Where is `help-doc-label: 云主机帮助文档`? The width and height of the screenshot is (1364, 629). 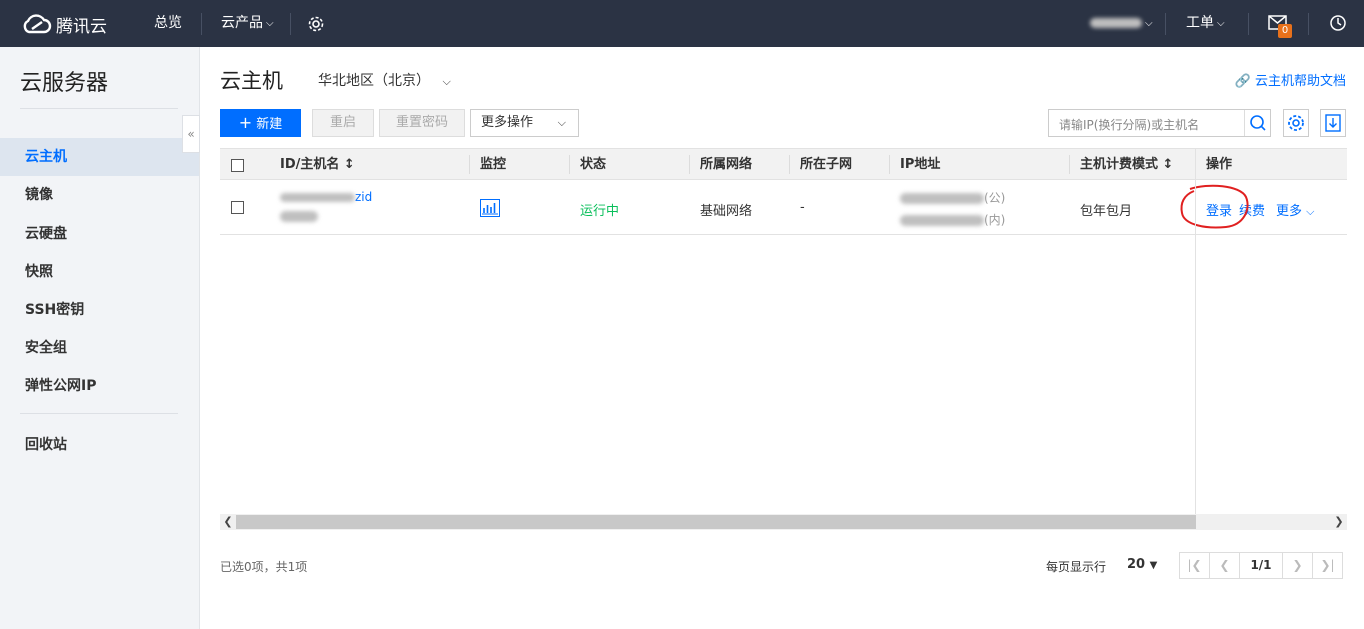
help-doc-label: 云主机帮助文档 is located at coordinates (1300, 81).